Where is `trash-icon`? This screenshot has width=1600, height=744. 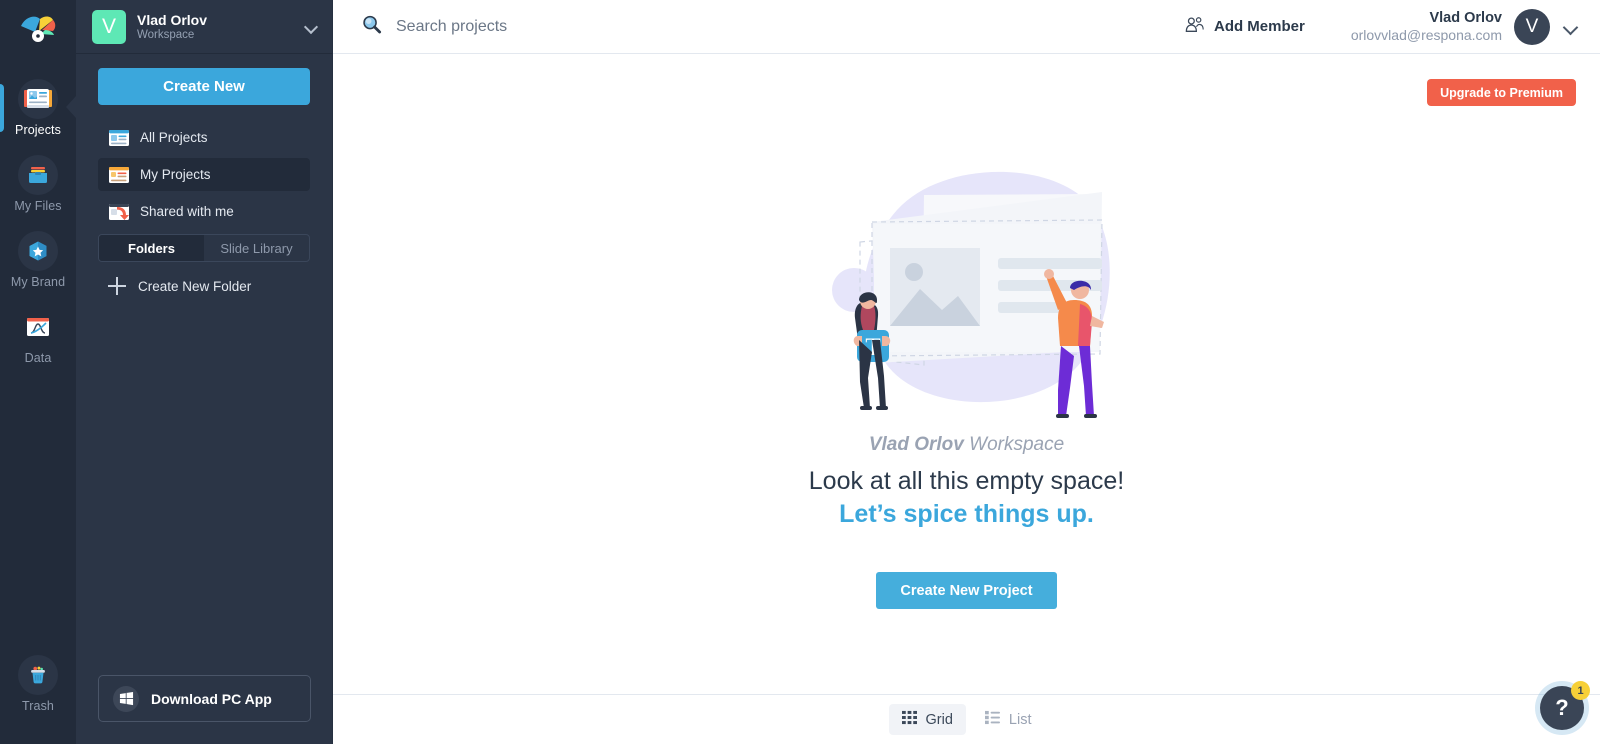
trash-icon is located at coordinates (38, 675).